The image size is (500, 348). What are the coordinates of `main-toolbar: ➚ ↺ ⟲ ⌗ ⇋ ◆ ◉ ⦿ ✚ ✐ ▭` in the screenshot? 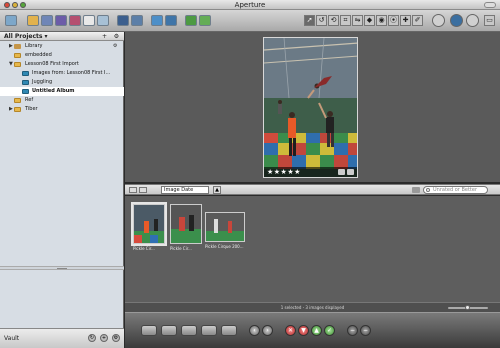 It's located at (250, 21).